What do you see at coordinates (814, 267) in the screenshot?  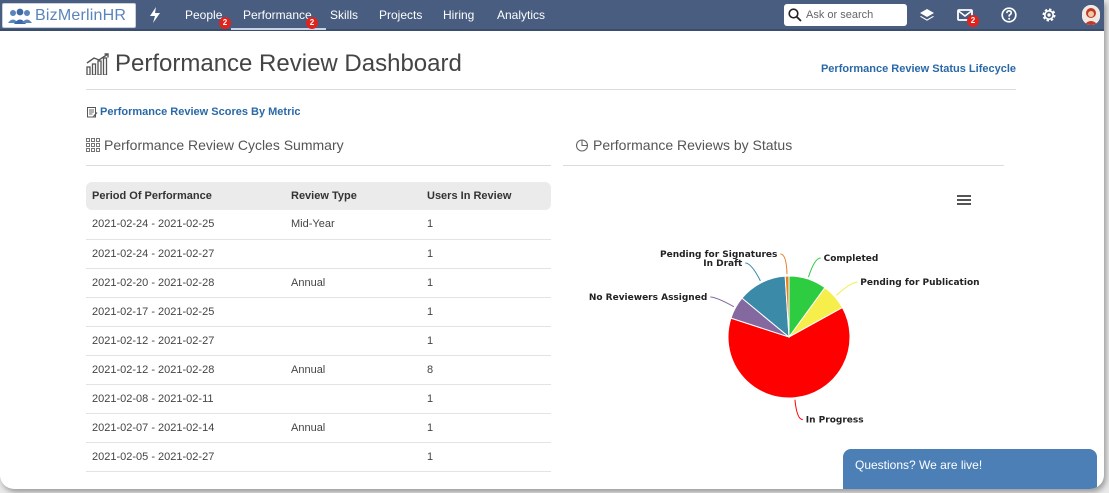 I see `pie-connector-completed` at bounding box center [814, 267].